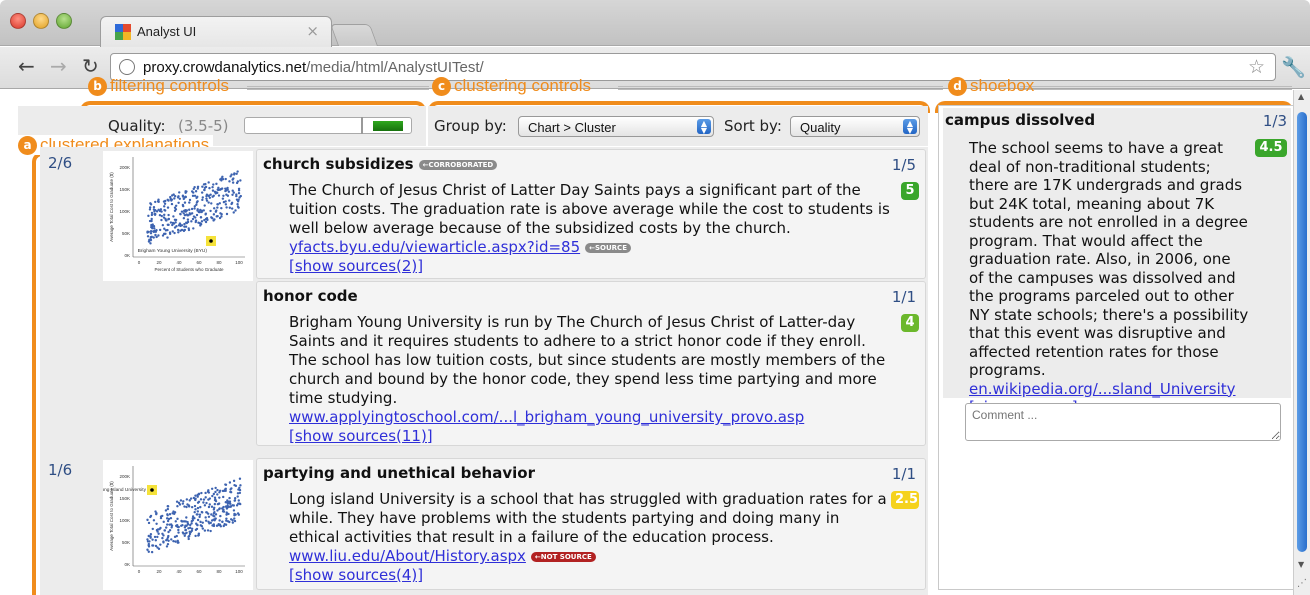  I want to click on reload-icon: ↻, so click(90, 66).